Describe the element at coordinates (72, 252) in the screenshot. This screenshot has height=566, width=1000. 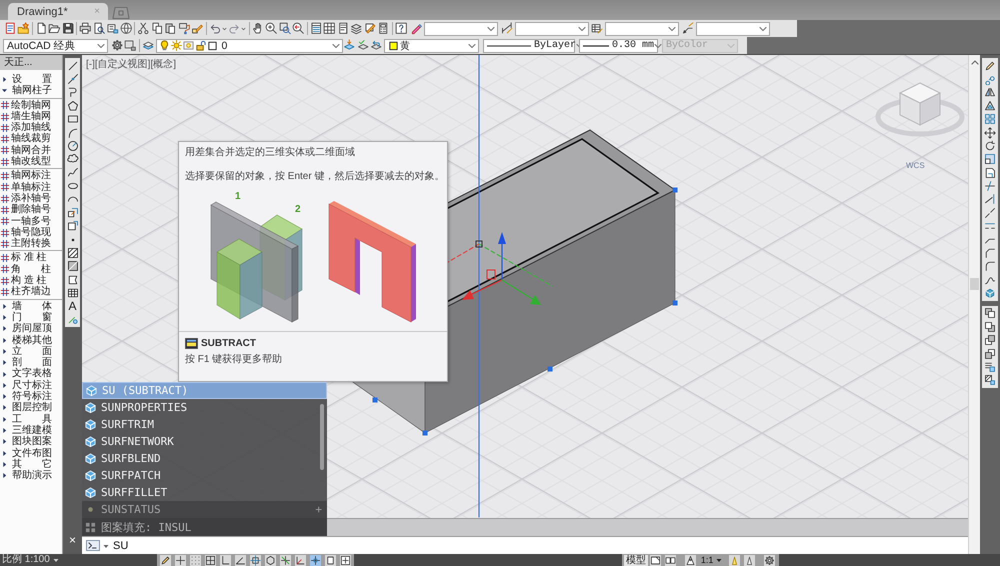
I see `hatch-icon` at that location.